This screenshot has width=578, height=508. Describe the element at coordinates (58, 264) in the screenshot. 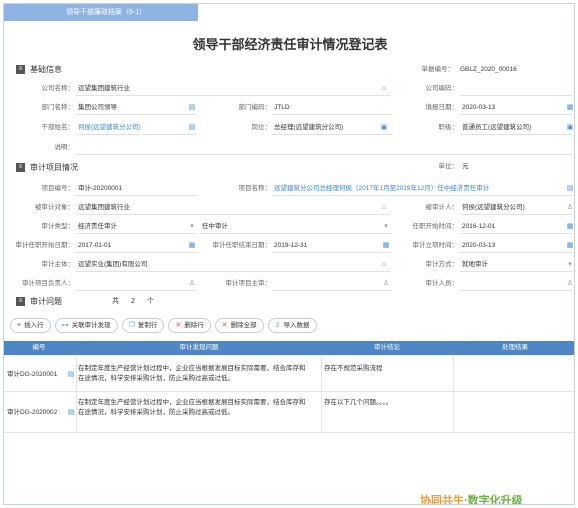

I see `audit-subject-label: 审计主体：` at that location.